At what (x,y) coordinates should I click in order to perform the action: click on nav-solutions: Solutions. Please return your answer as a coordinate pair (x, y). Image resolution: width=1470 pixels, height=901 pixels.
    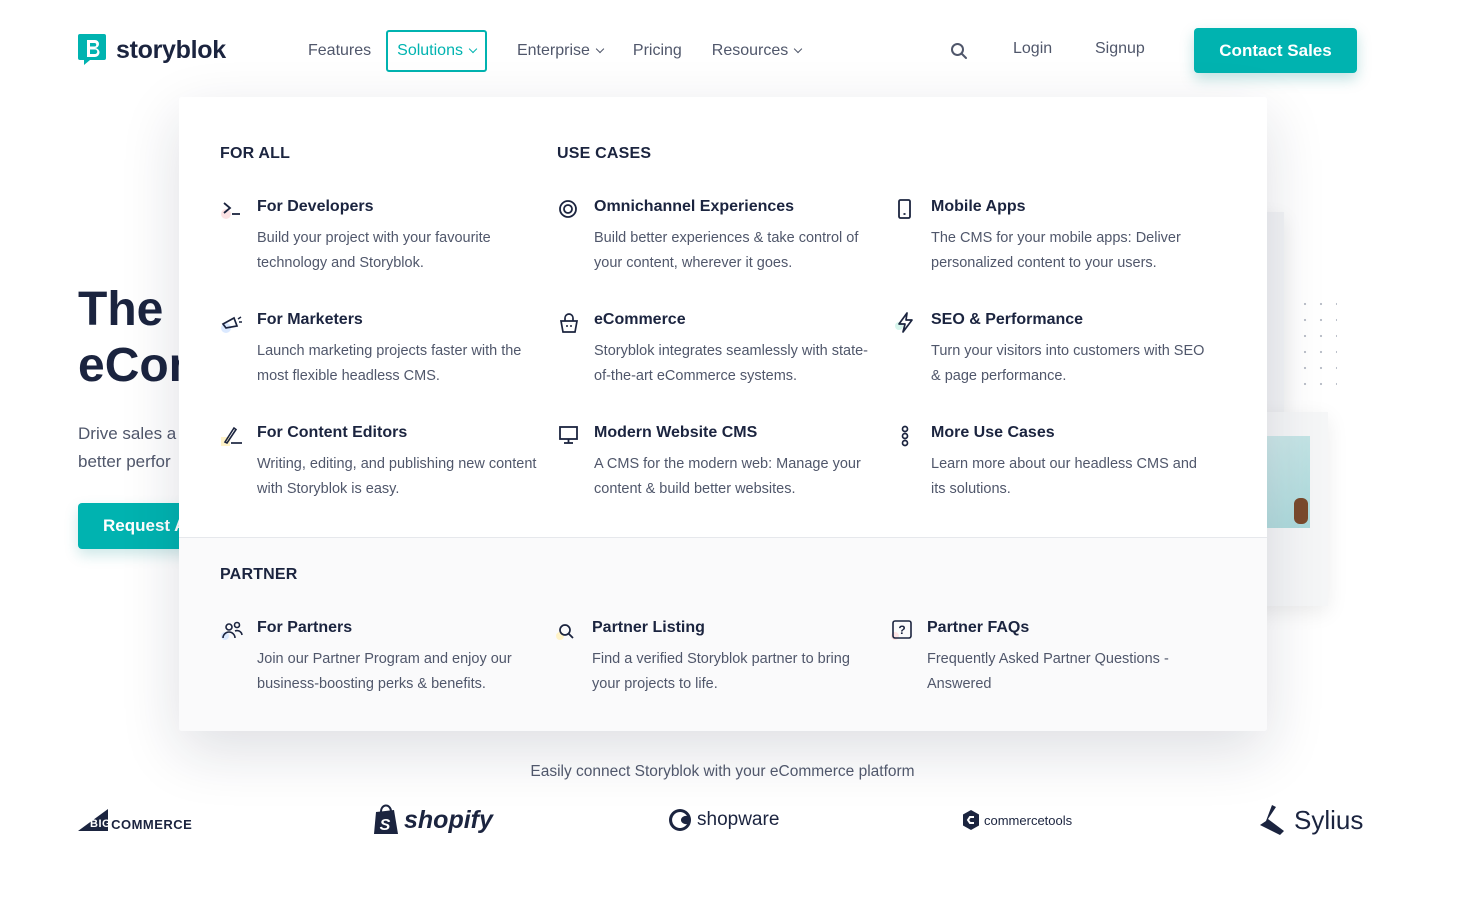
    Looking at the image, I should click on (436, 51).